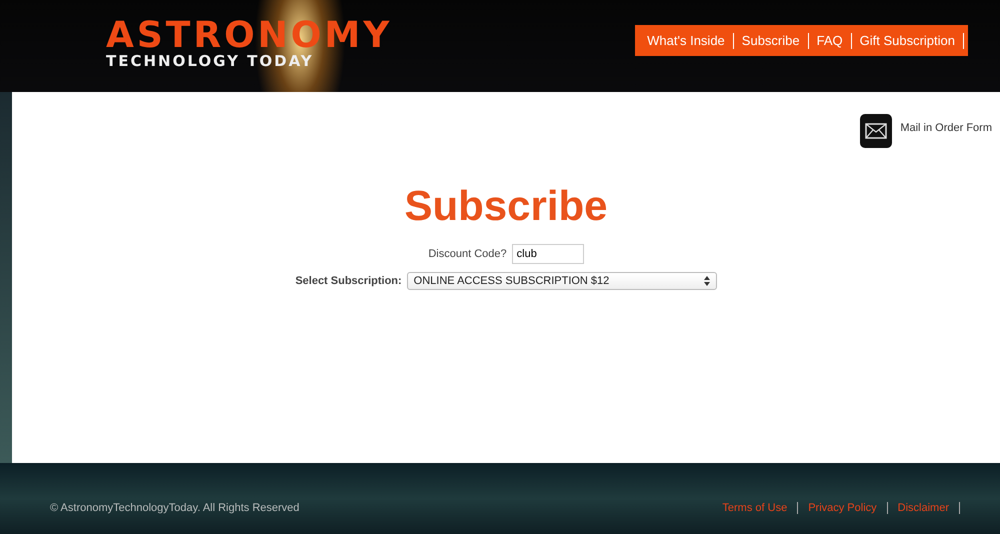  What do you see at coordinates (561, 281) in the screenshot?
I see `subscription-select: ONLINE ACCESS SUBSCRIPTION $12` at bounding box center [561, 281].